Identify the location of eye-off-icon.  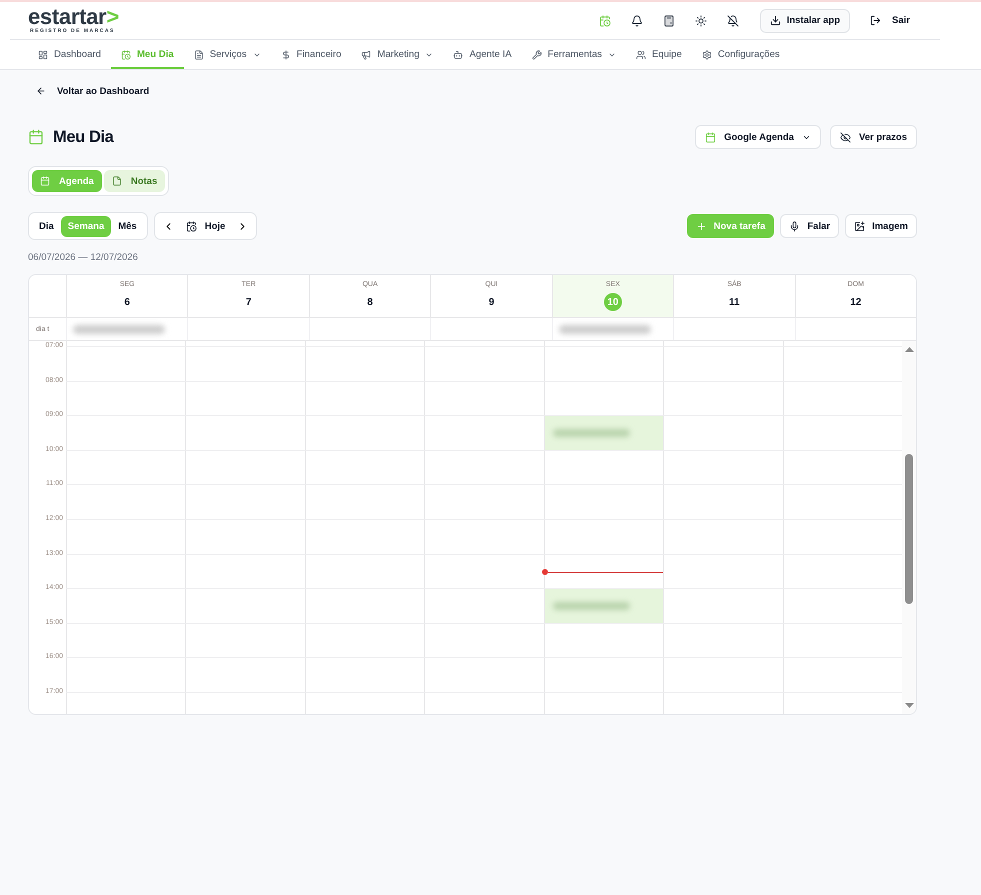
(845, 137).